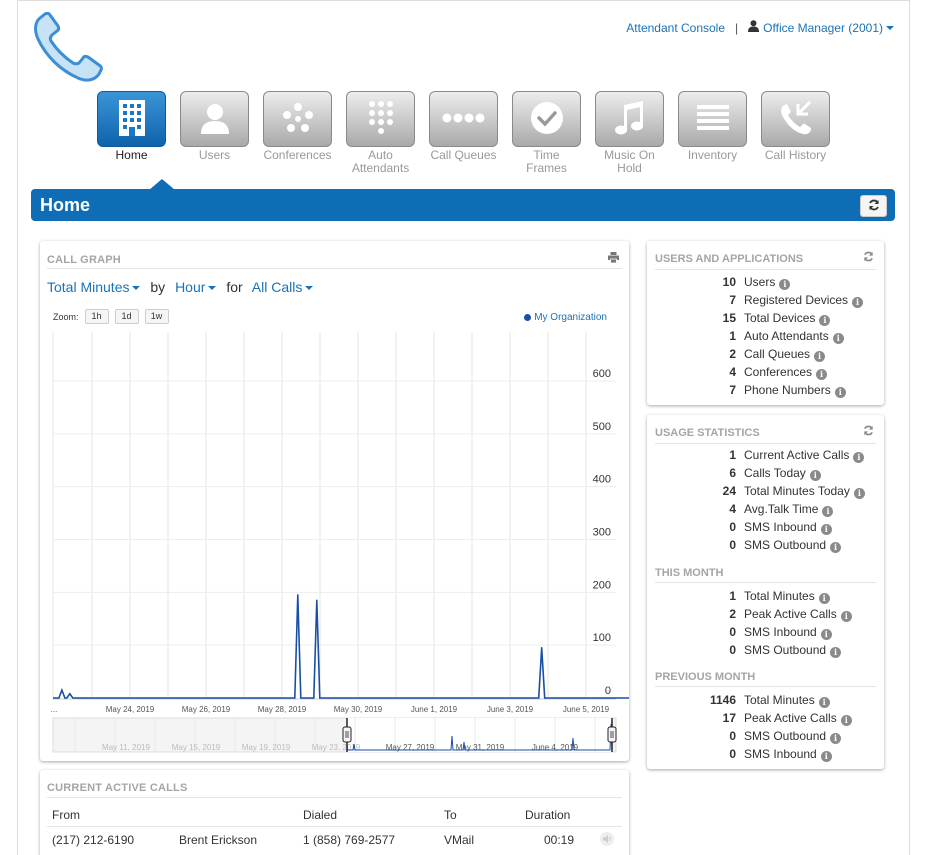 This screenshot has width=927, height=855. What do you see at coordinates (410, 747) in the screenshot?
I see `navigator-label: May 27, 2019` at bounding box center [410, 747].